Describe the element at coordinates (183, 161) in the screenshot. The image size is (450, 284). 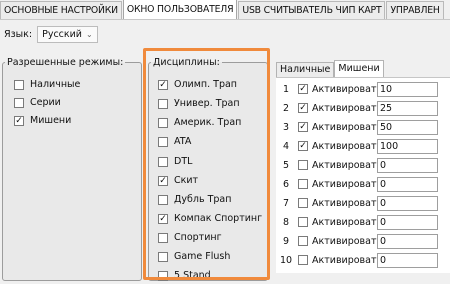
I see `discipline-label: DTL` at that location.